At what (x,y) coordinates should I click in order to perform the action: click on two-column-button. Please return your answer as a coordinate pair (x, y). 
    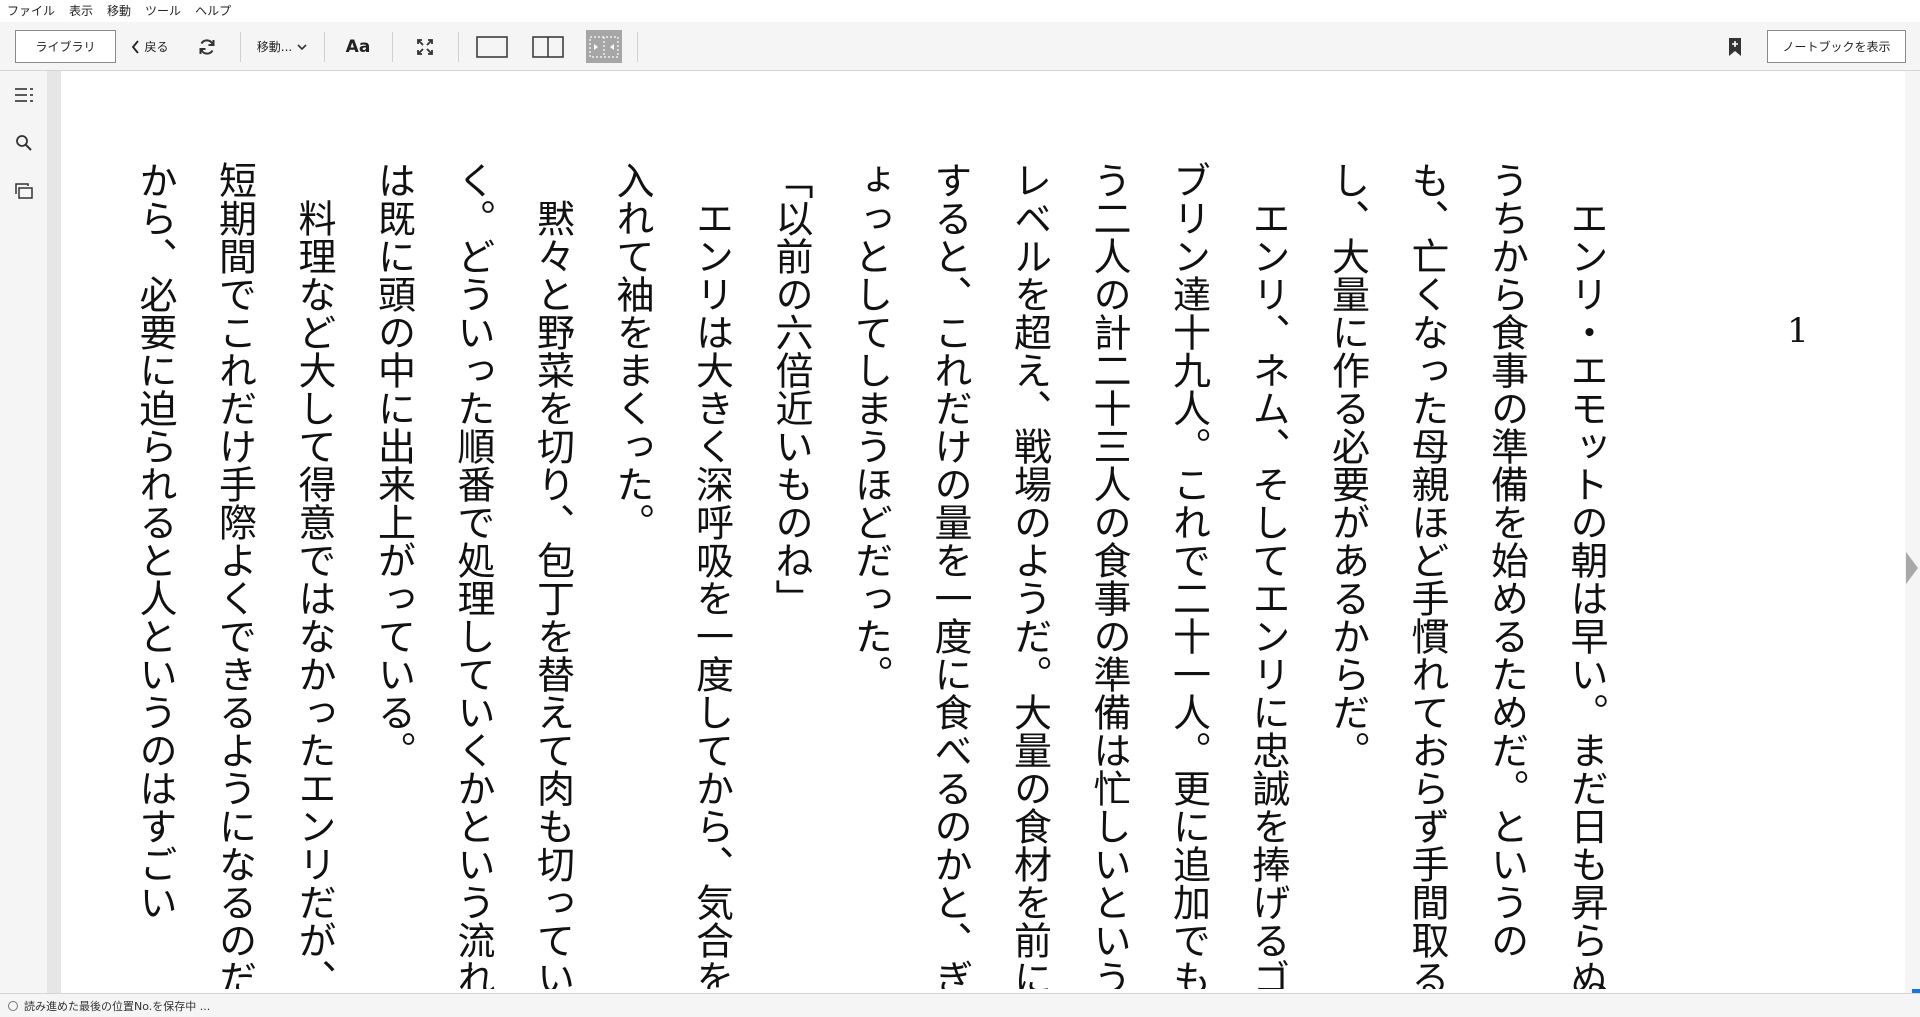
    Looking at the image, I should click on (548, 46).